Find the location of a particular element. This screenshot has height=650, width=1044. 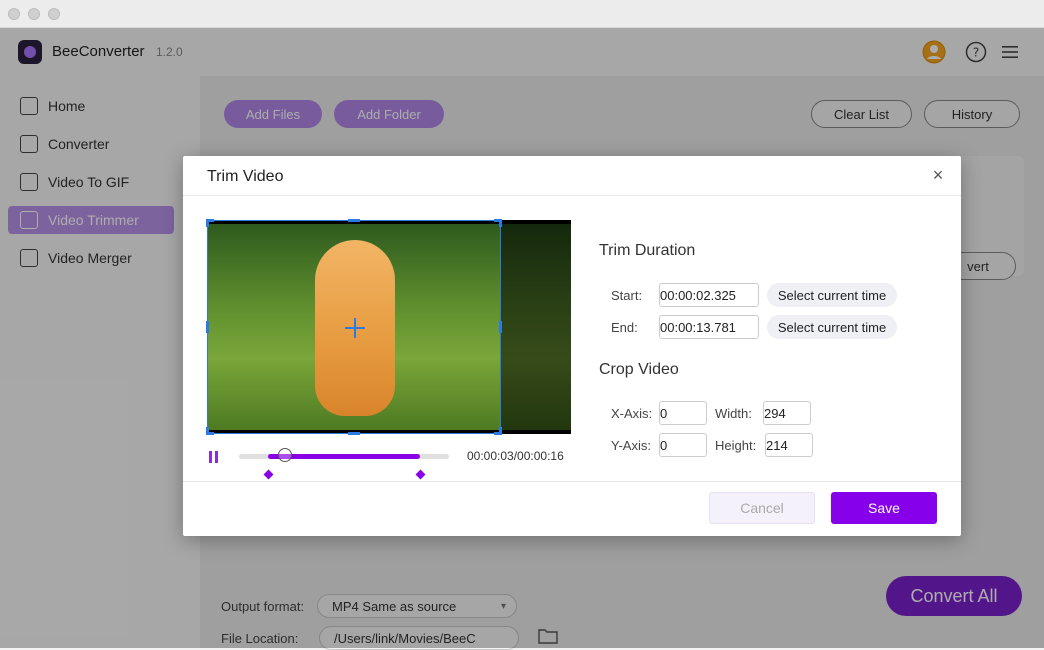

crop-video-title: Crop Video is located at coordinates (639, 369).